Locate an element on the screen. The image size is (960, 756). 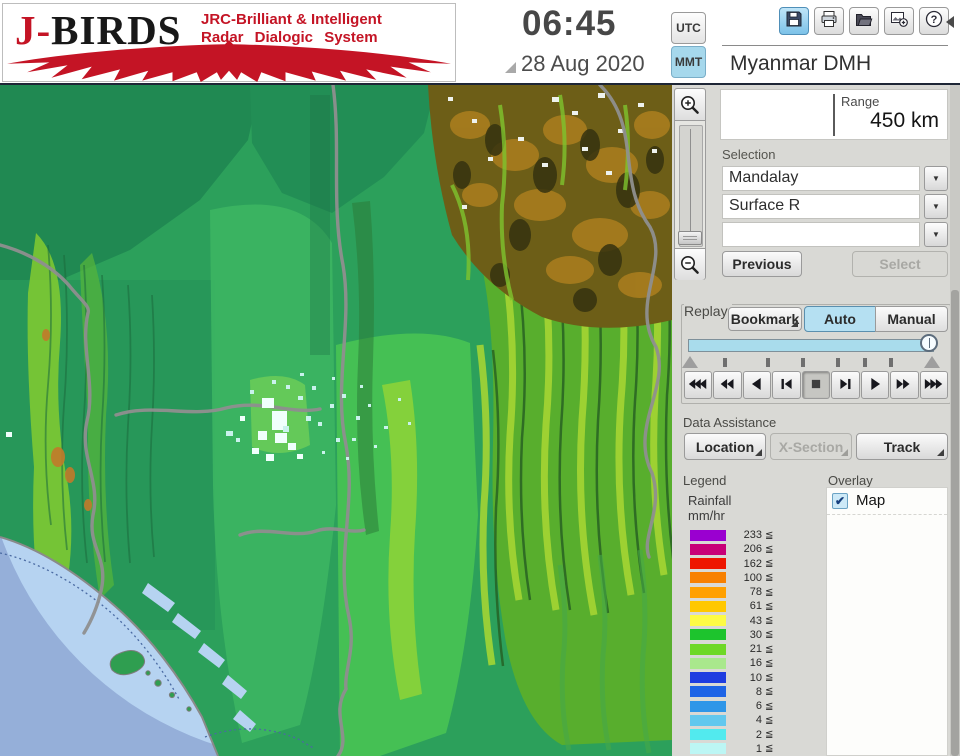
panel-scrollbar-thumb is located at coordinates (955, 523).